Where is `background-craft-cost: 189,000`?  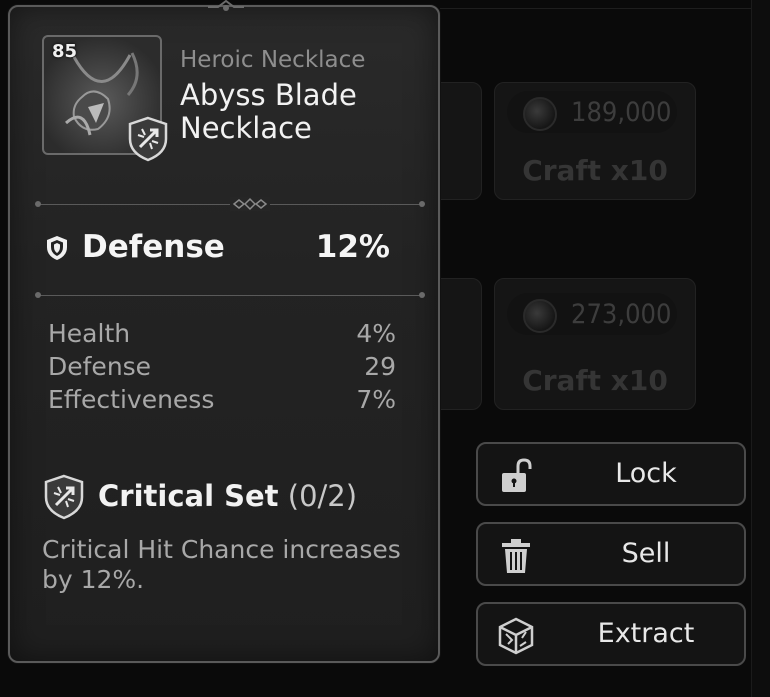
background-craft-cost: 189,000 is located at coordinates (592, 112).